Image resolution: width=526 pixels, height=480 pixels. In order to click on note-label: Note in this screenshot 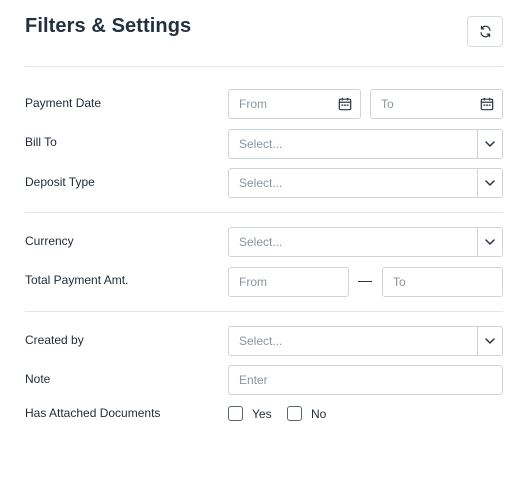, I will do `click(38, 379)`.